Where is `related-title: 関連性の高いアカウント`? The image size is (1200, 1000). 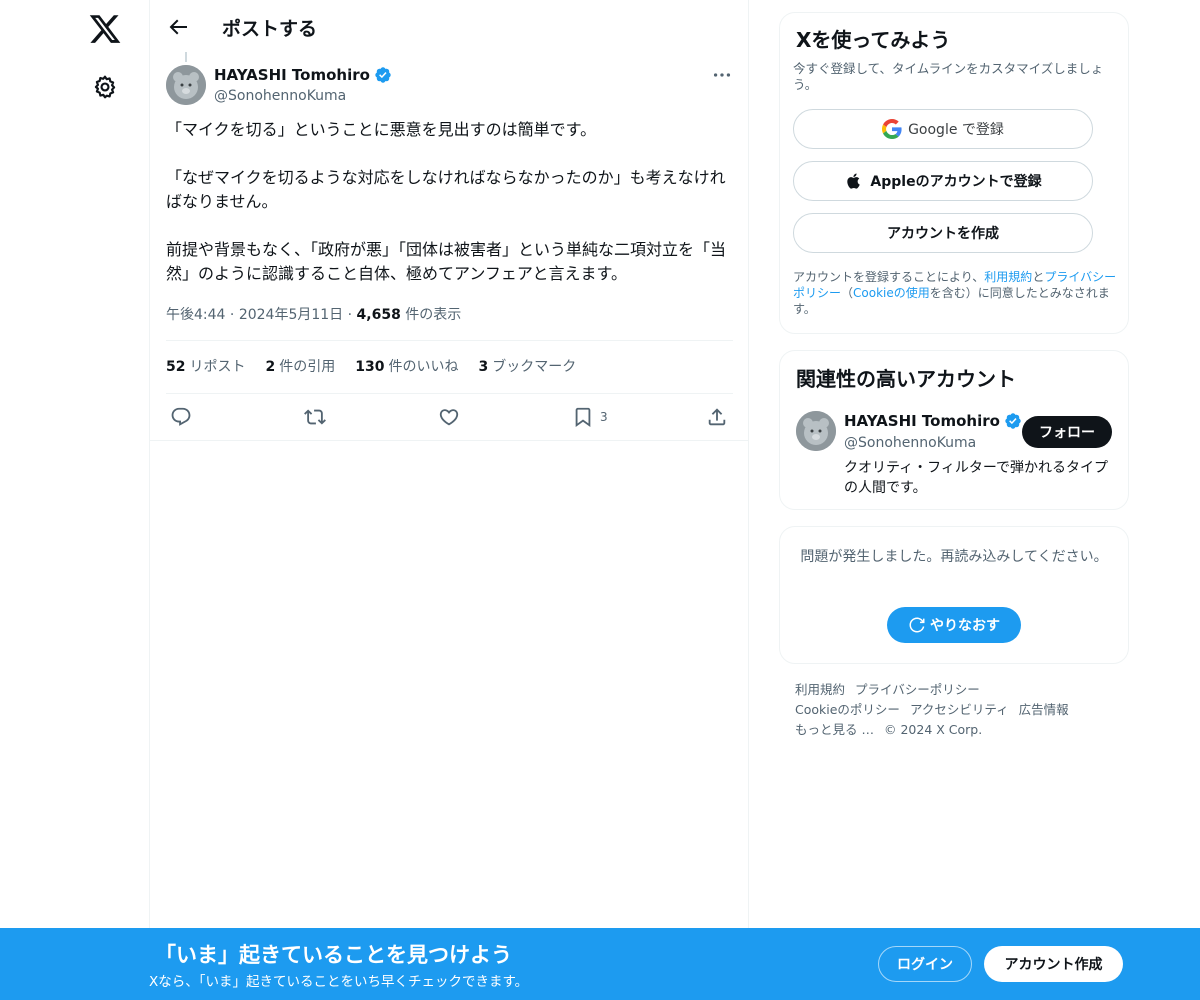
related-title: 関連性の高いアカウント is located at coordinates (906, 379).